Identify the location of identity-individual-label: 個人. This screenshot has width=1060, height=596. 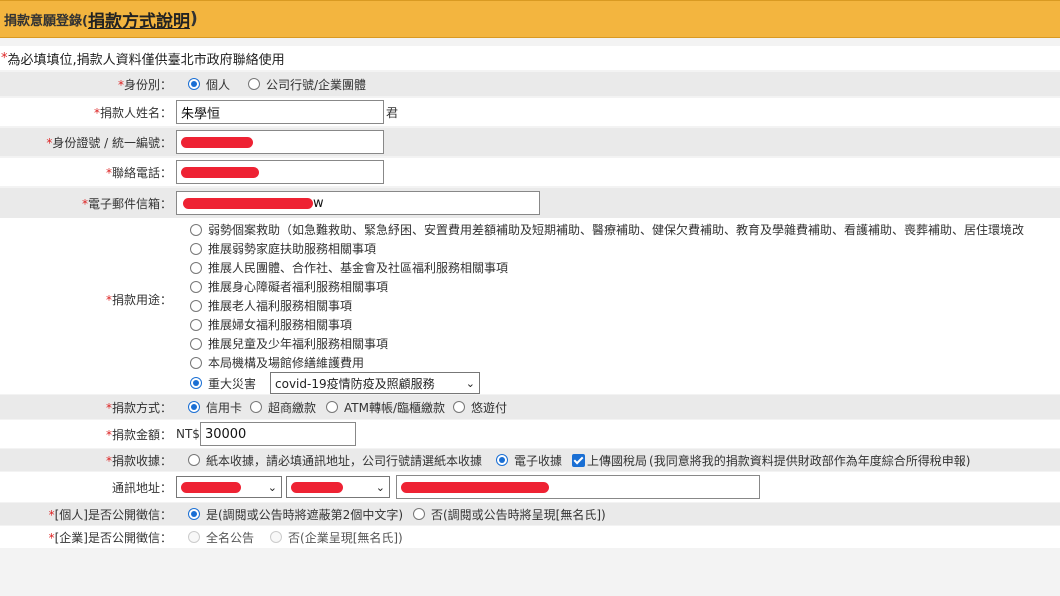
(218, 84).